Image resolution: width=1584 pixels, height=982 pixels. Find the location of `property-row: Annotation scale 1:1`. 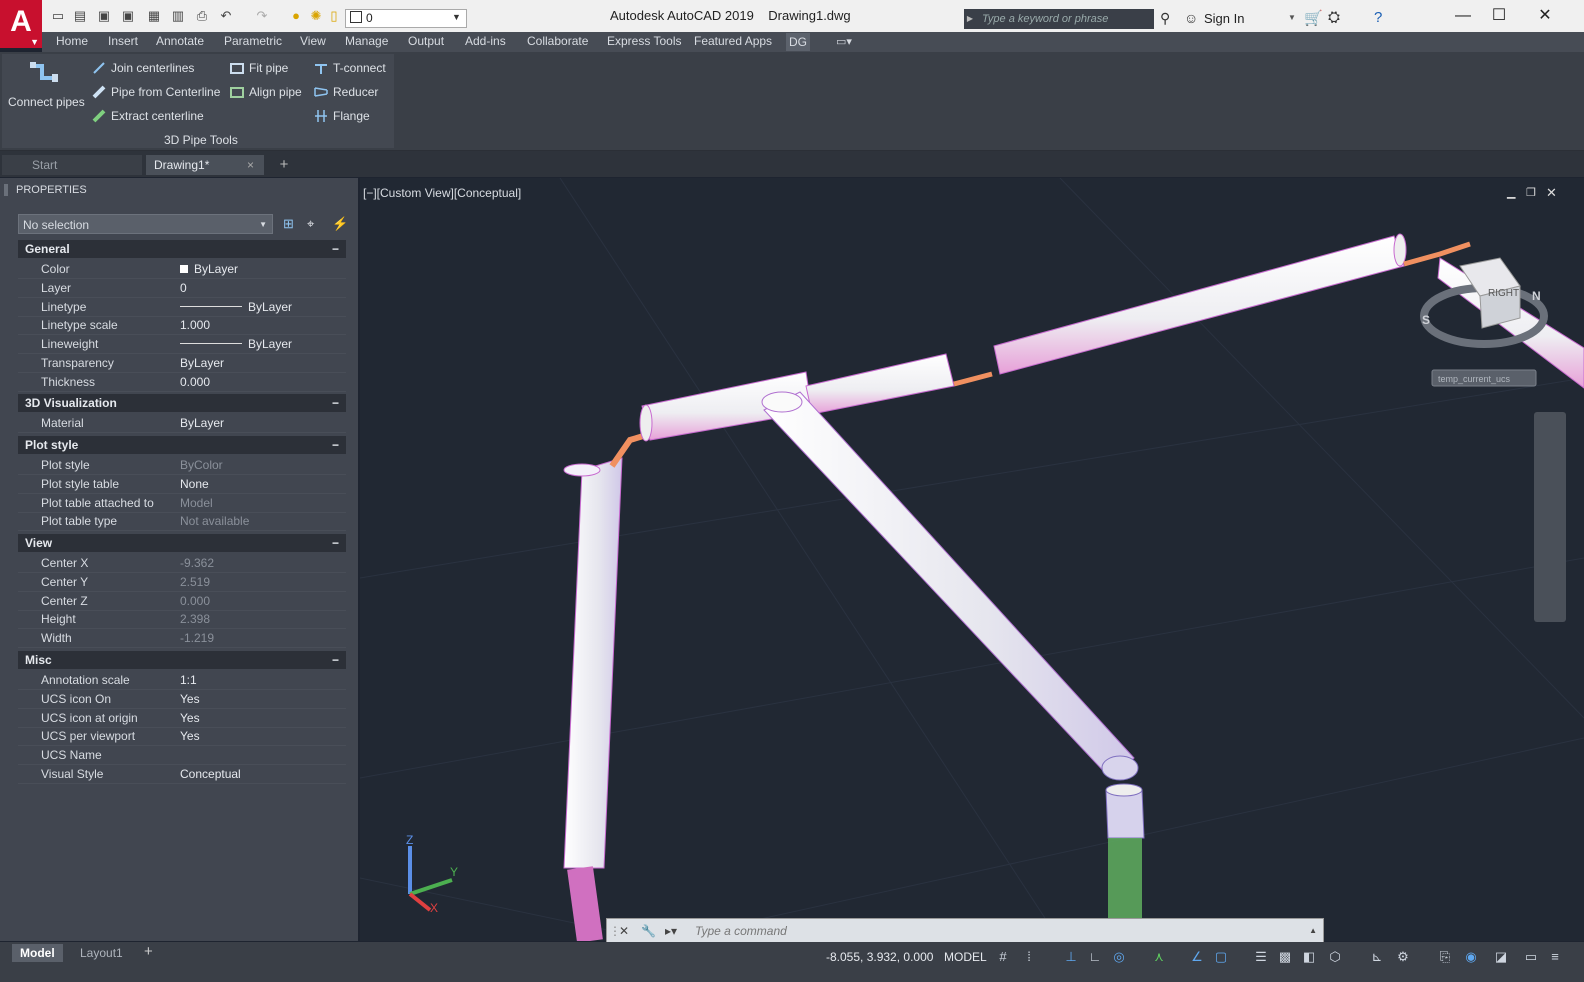

property-row: Annotation scale 1:1 is located at coordinates (182, 680).